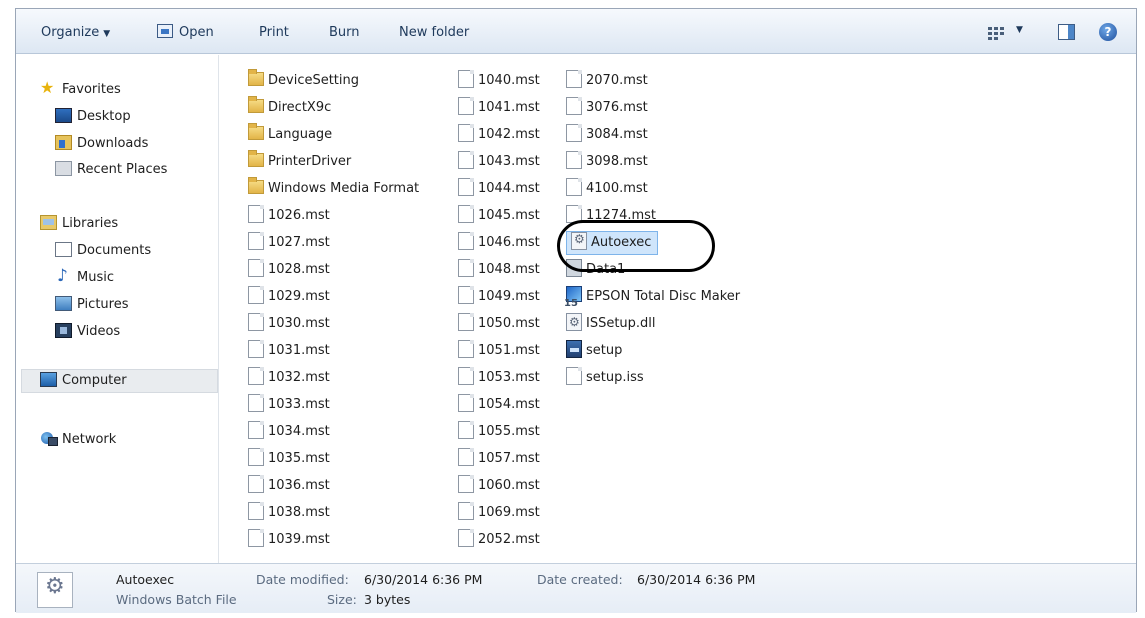  What do you see at coordinates (509, 188) in the screenshot?
I see `file-name-label: 1044.mst` at bounding box center [509, 188].